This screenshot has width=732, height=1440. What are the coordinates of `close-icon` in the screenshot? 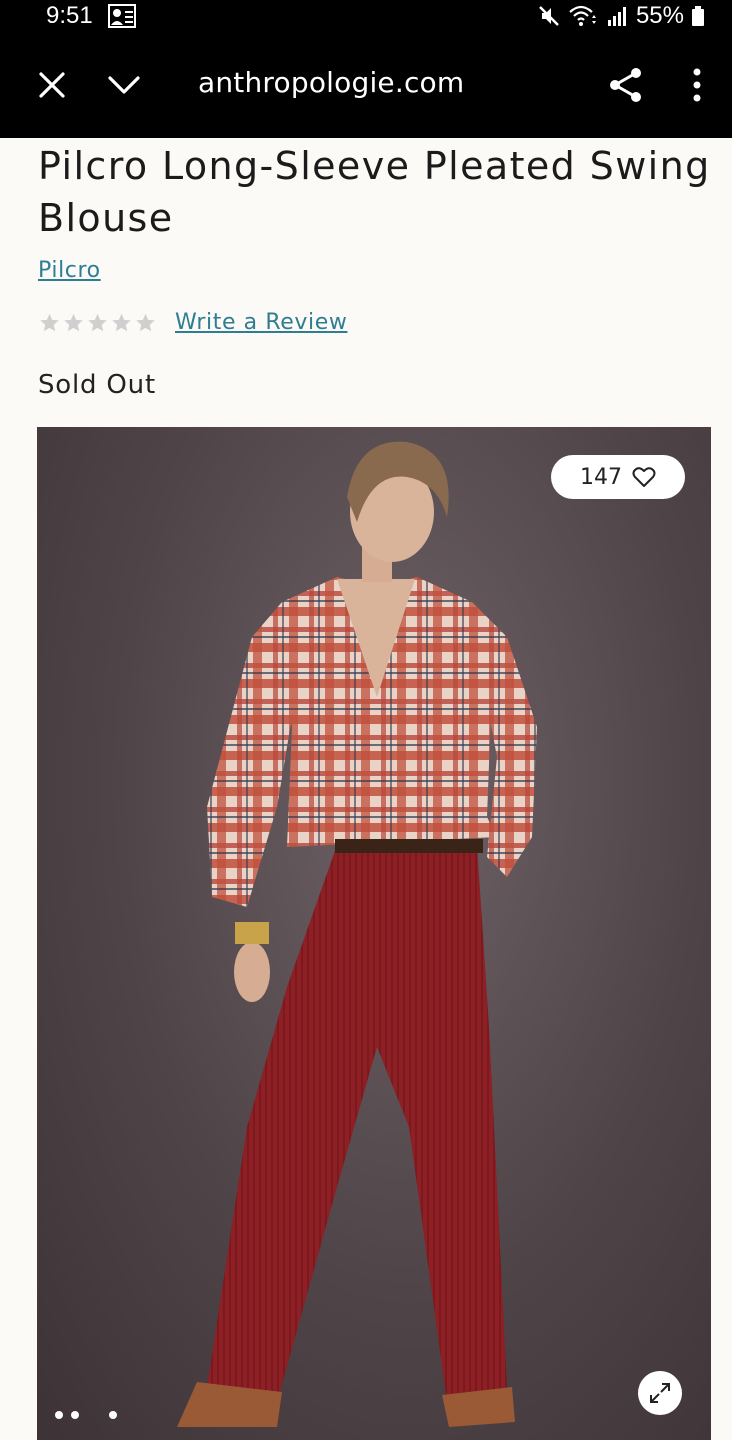 It's located at (52, 85).